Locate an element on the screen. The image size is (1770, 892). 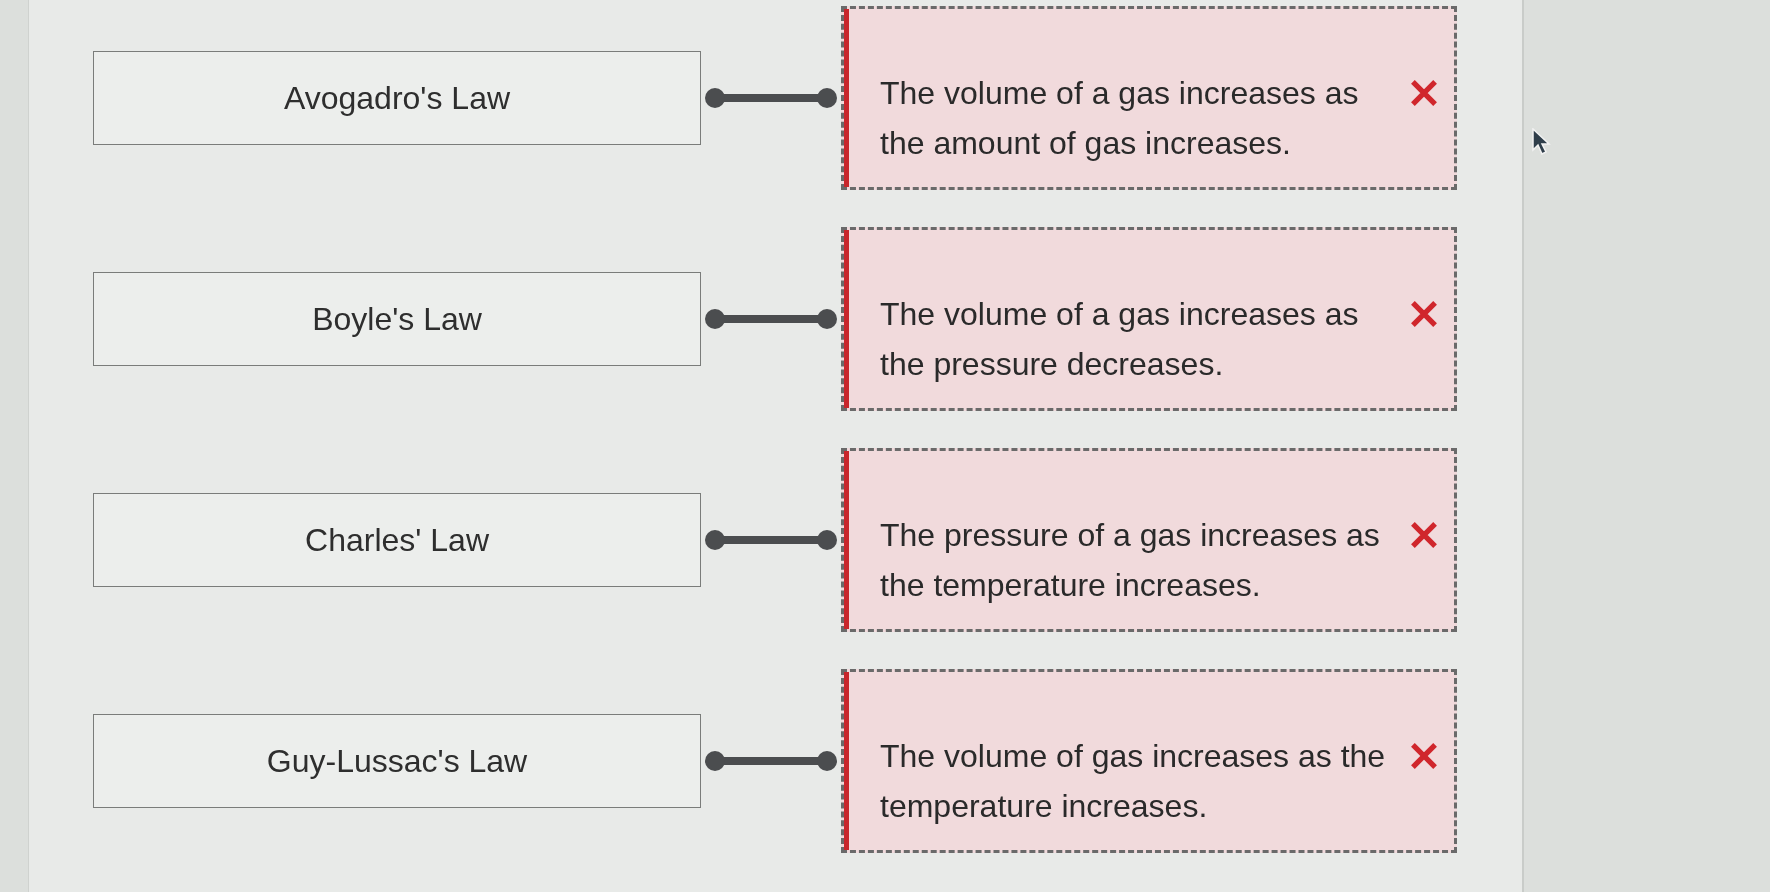
term-card: Guy-Lussac's Law is located at coordinates (397, 761).